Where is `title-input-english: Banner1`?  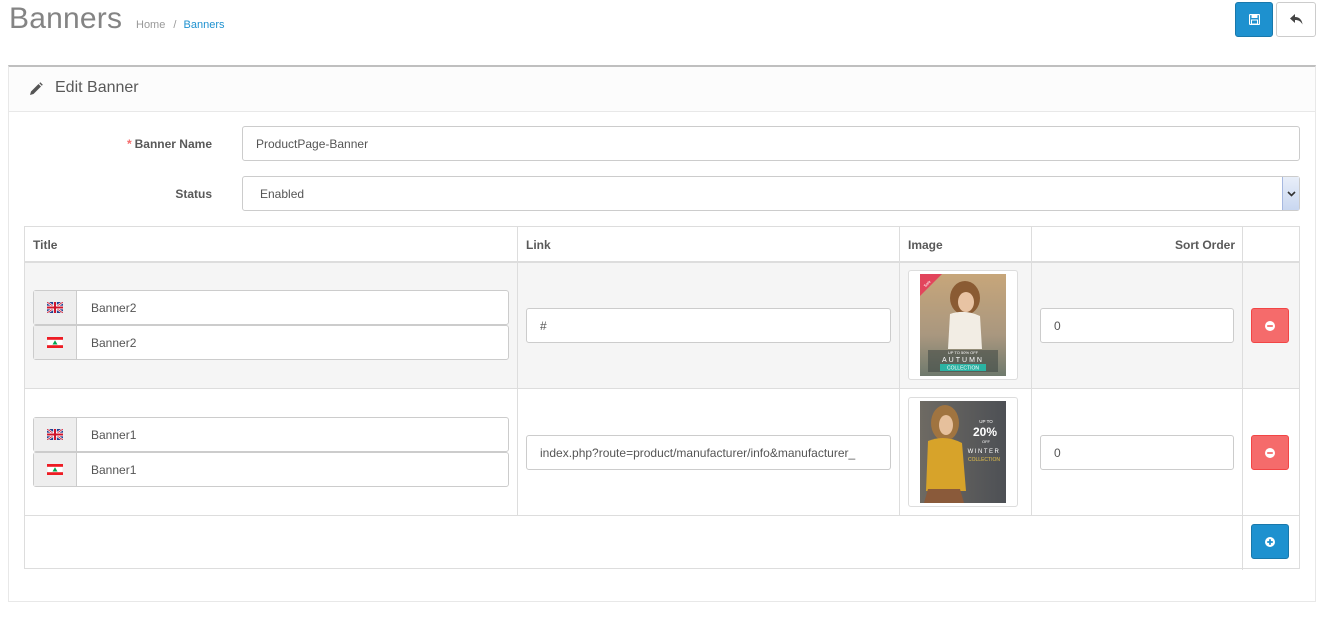
title-input-english: Banner1 is located at coordinates (271, 434).